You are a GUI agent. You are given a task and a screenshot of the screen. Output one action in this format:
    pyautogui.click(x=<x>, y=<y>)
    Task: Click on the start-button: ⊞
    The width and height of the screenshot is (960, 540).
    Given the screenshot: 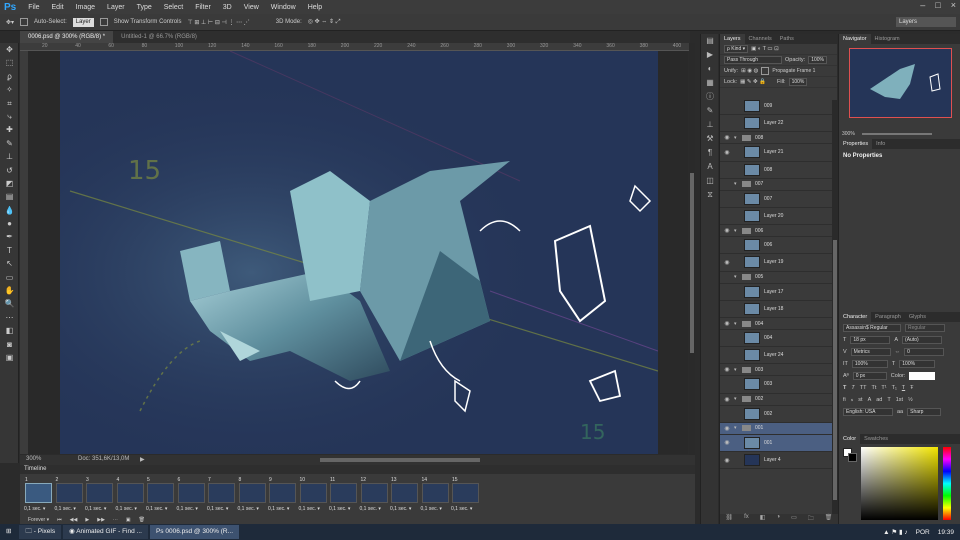 What is the action you would take?
    pyautogui.click(x=9, y=532)
    